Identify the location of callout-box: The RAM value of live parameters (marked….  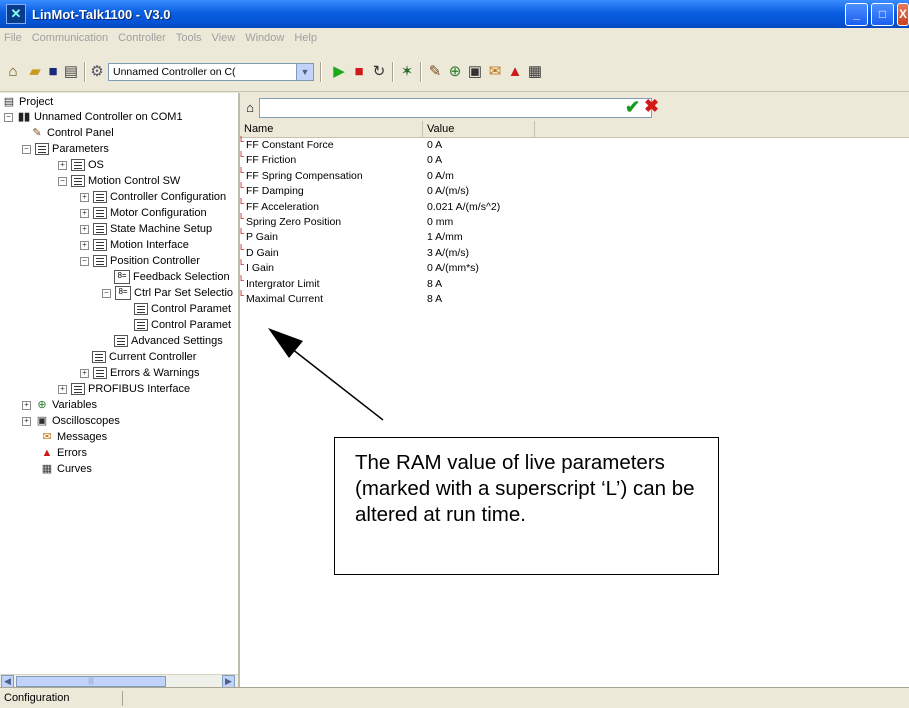
(526, 506).